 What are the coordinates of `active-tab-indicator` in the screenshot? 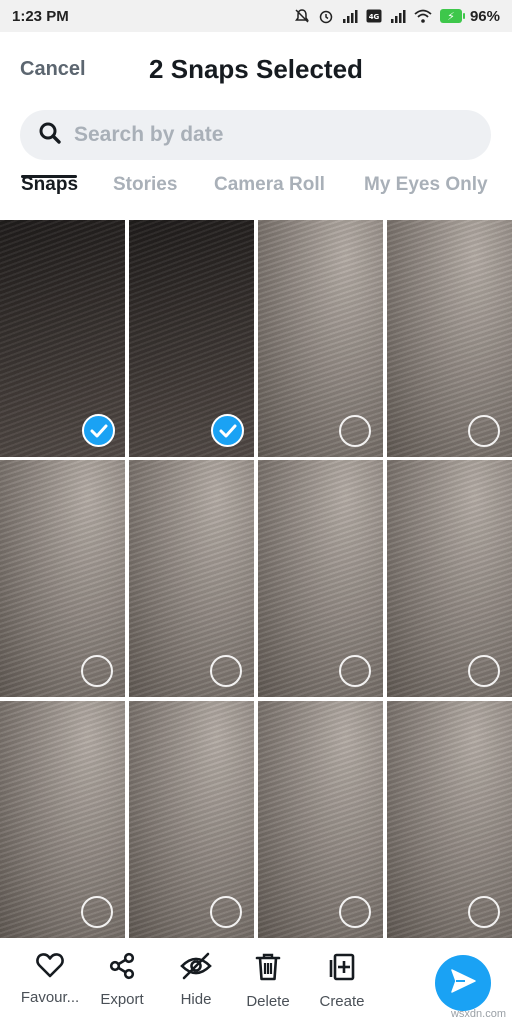 It's located at (49, 176).